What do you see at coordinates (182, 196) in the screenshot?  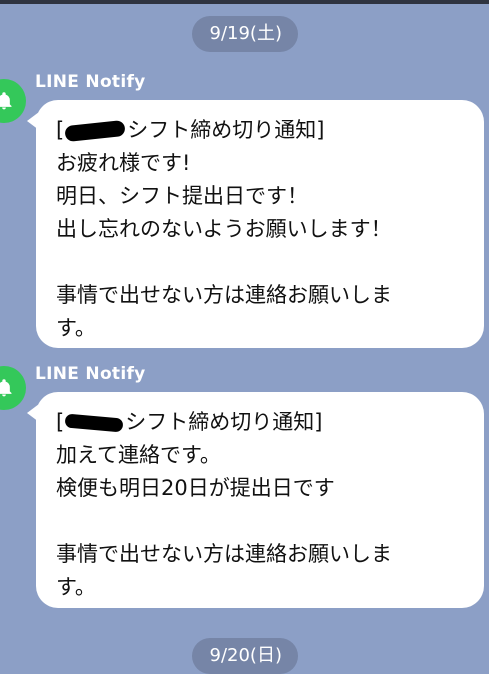 I see `message-line: 明日、シフト提出日です！` at bounding box center [182, 196].